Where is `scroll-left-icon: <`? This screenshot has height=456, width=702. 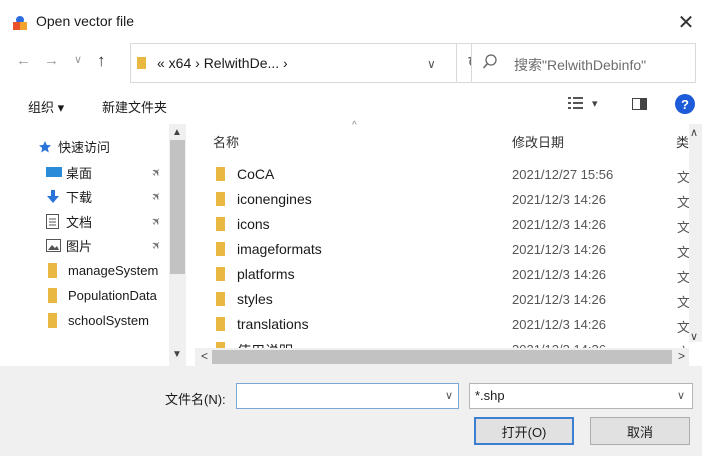
scroll-left-icon: < is located at coordinates (204, 356).